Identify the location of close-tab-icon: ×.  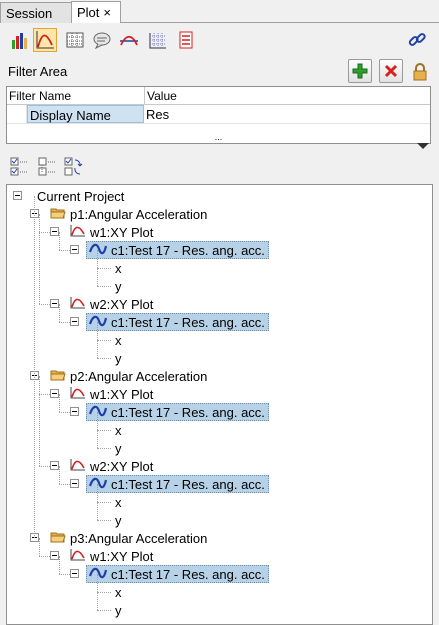
(107, 12).